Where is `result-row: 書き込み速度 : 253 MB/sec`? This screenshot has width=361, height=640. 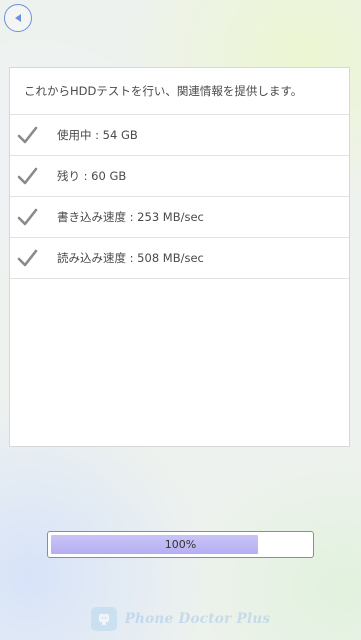
result-row: 書き込み速度 : 253 MB/sec is located at coordinates (179, 217).